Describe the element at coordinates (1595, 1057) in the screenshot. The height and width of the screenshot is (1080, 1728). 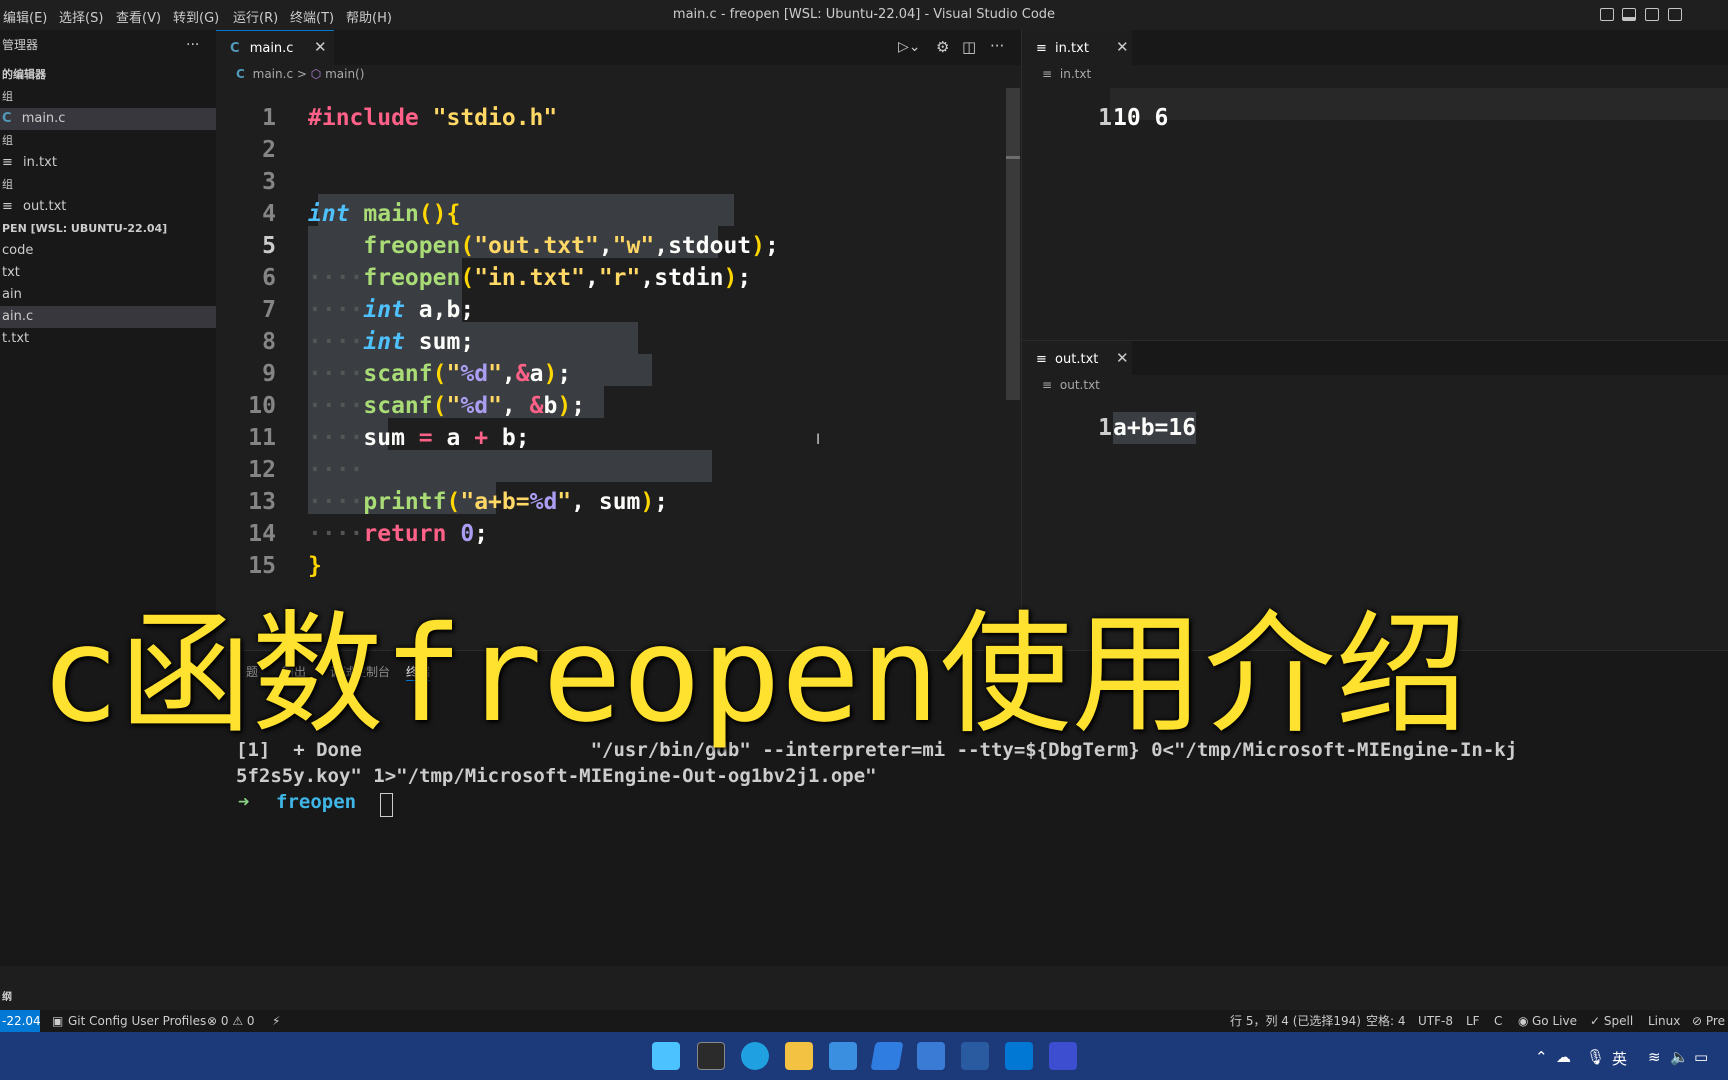
I see `microphone-icon: 🎙` at that location.